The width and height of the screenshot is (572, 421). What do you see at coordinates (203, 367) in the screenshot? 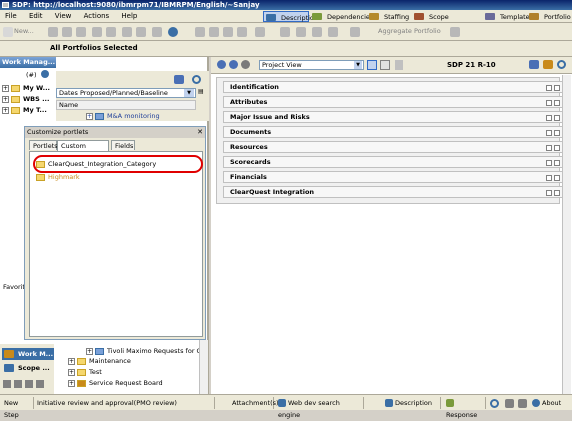
I see `left-scrollbar` at bounding box center [203, 367].